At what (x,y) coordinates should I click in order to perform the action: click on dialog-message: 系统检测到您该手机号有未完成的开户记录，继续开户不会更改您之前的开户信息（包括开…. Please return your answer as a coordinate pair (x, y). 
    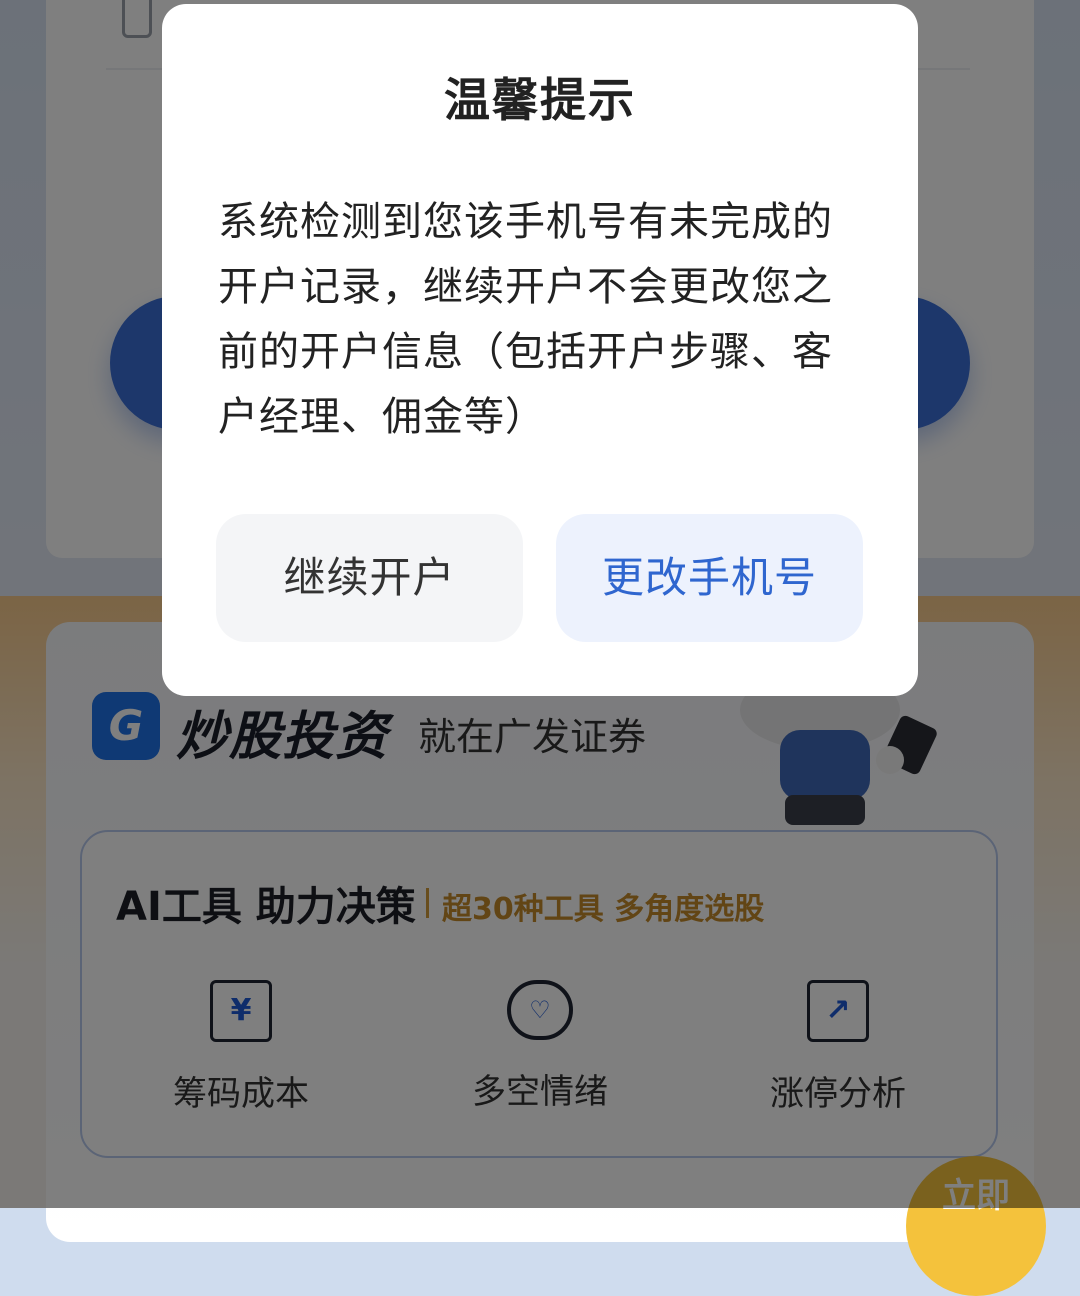
    Looking at the image, I should click on (525, 319).